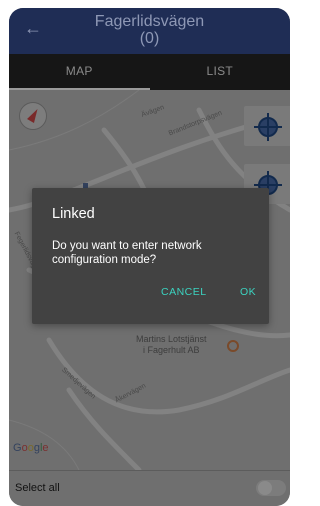  What do you see at coordinates (171, 350) in the screenshot?
I see `poi-line2: i Fagerhult AB` at bounding box center [171, 350].